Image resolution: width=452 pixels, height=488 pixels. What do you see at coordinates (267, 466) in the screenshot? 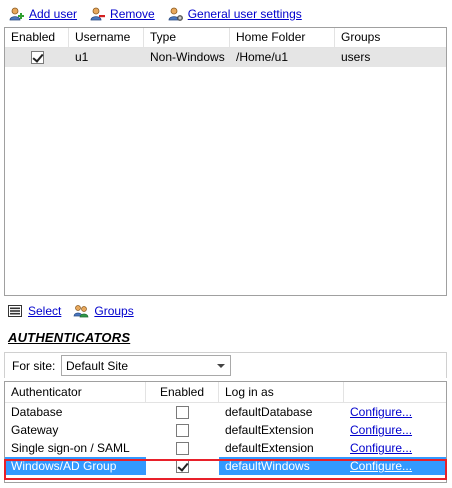
I see `authenticator-login-as: defaultWindows` at bounding box center [267, 466].